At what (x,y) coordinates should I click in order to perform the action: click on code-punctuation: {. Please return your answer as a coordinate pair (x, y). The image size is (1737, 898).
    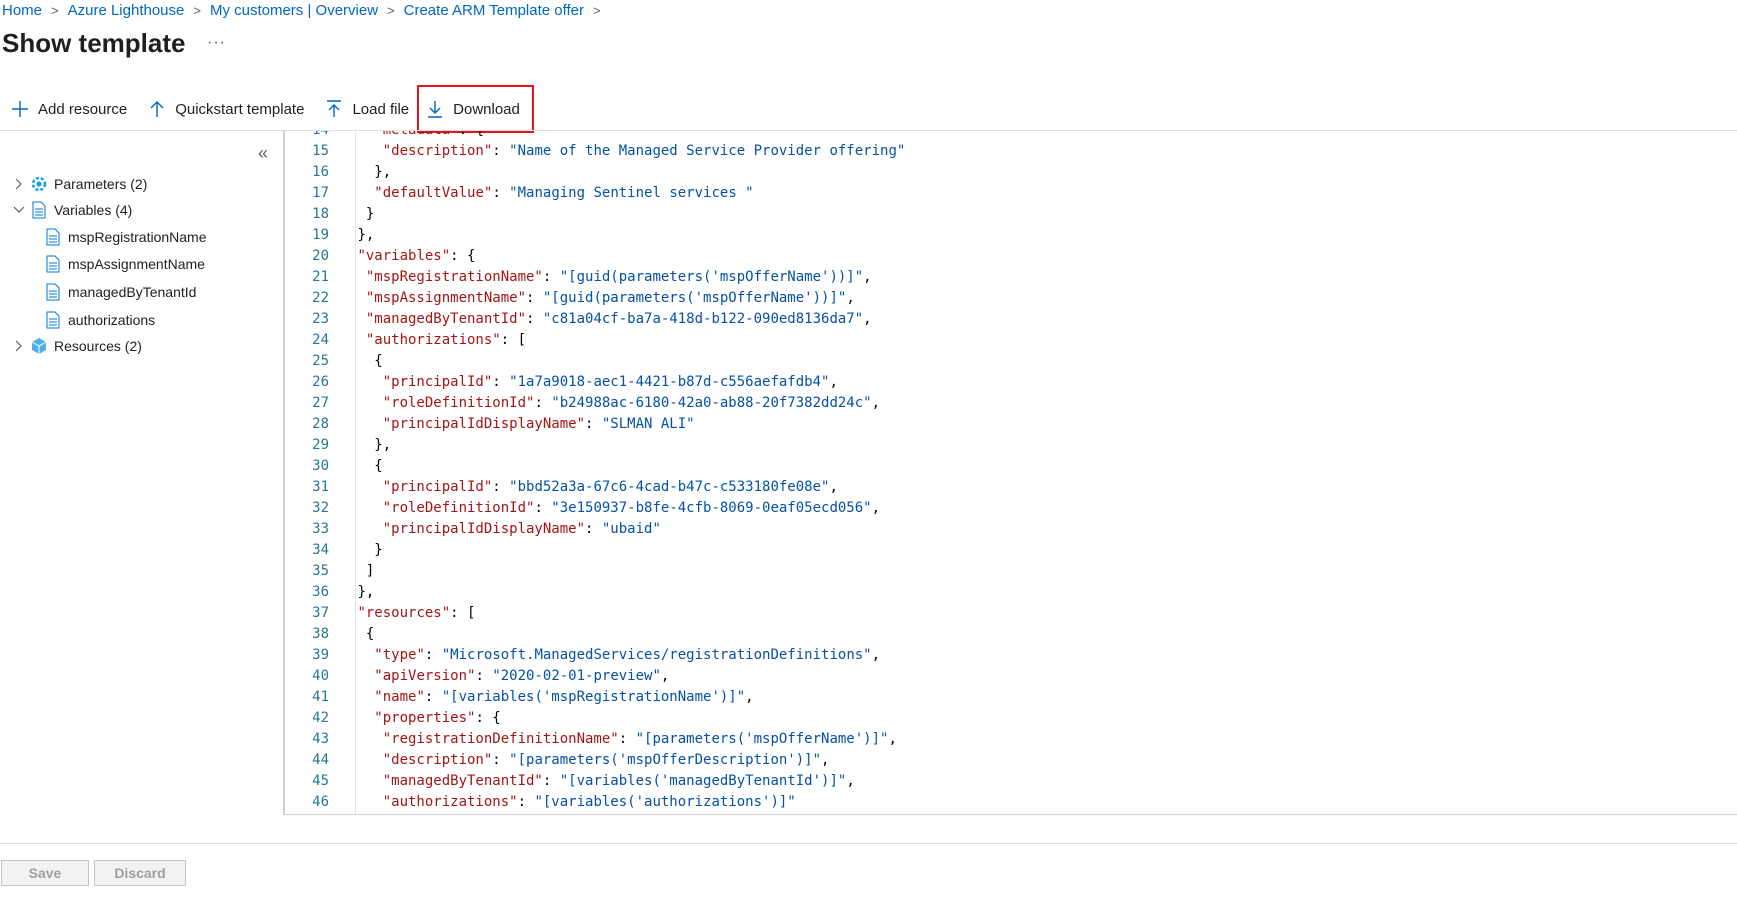
    Looking at the image, I should click on (378, 361).